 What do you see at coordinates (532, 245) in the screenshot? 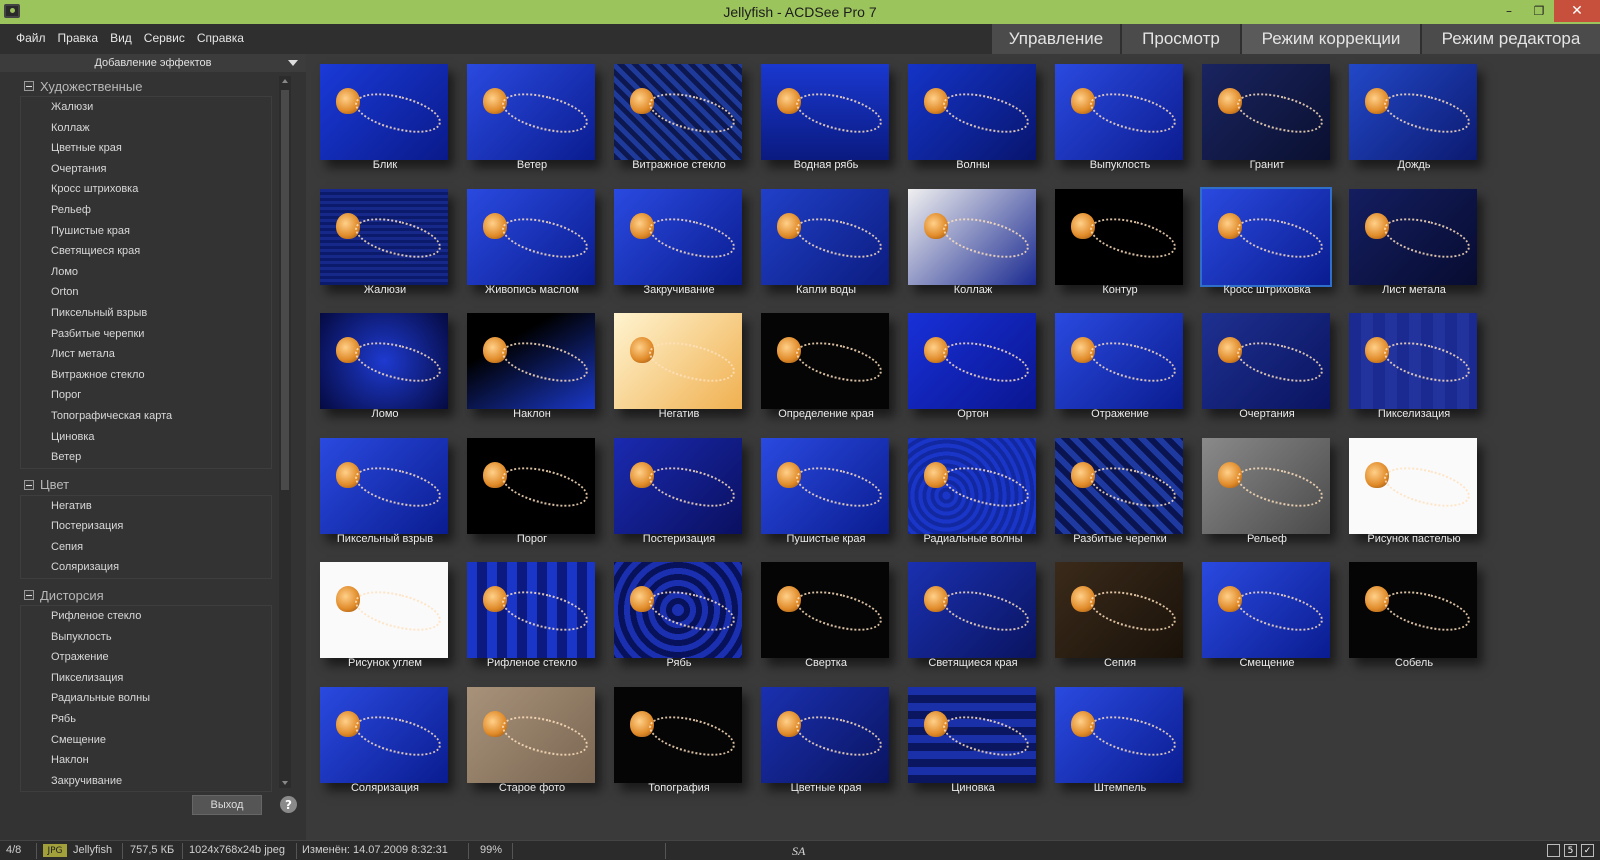
I see `effect-thumbnail: Живопись маслом` at bounding box center [532, 245].